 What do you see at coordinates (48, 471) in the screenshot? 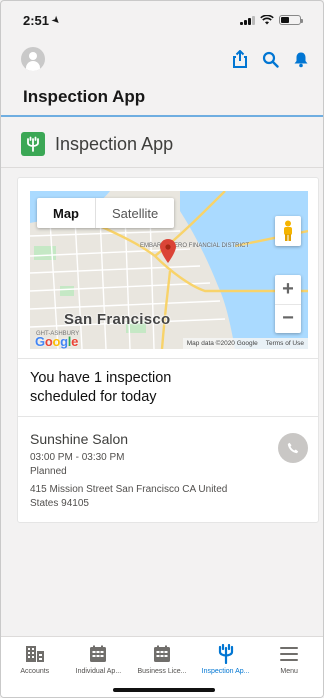
I see `inspection-status: Planned` at bounding box center [48, 471].